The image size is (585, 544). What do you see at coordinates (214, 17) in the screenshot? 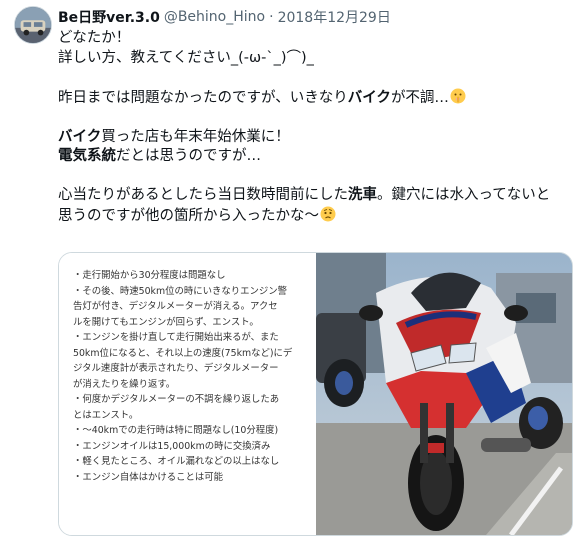
I see `user-handle: @Behino_Hino` at bounding box center [214, 17].